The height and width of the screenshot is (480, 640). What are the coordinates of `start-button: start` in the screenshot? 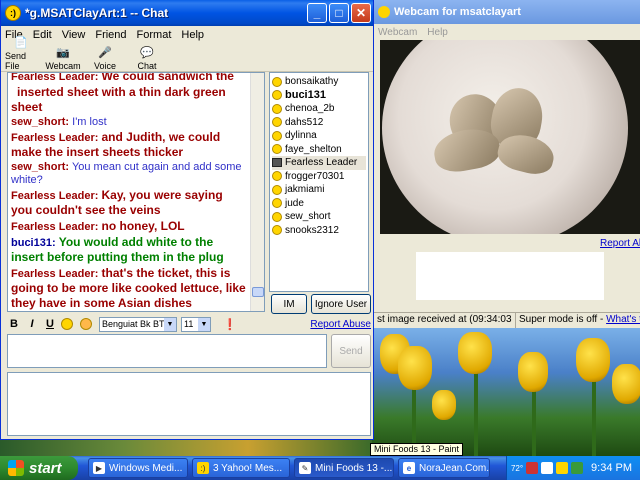 It's located at (39, 468).